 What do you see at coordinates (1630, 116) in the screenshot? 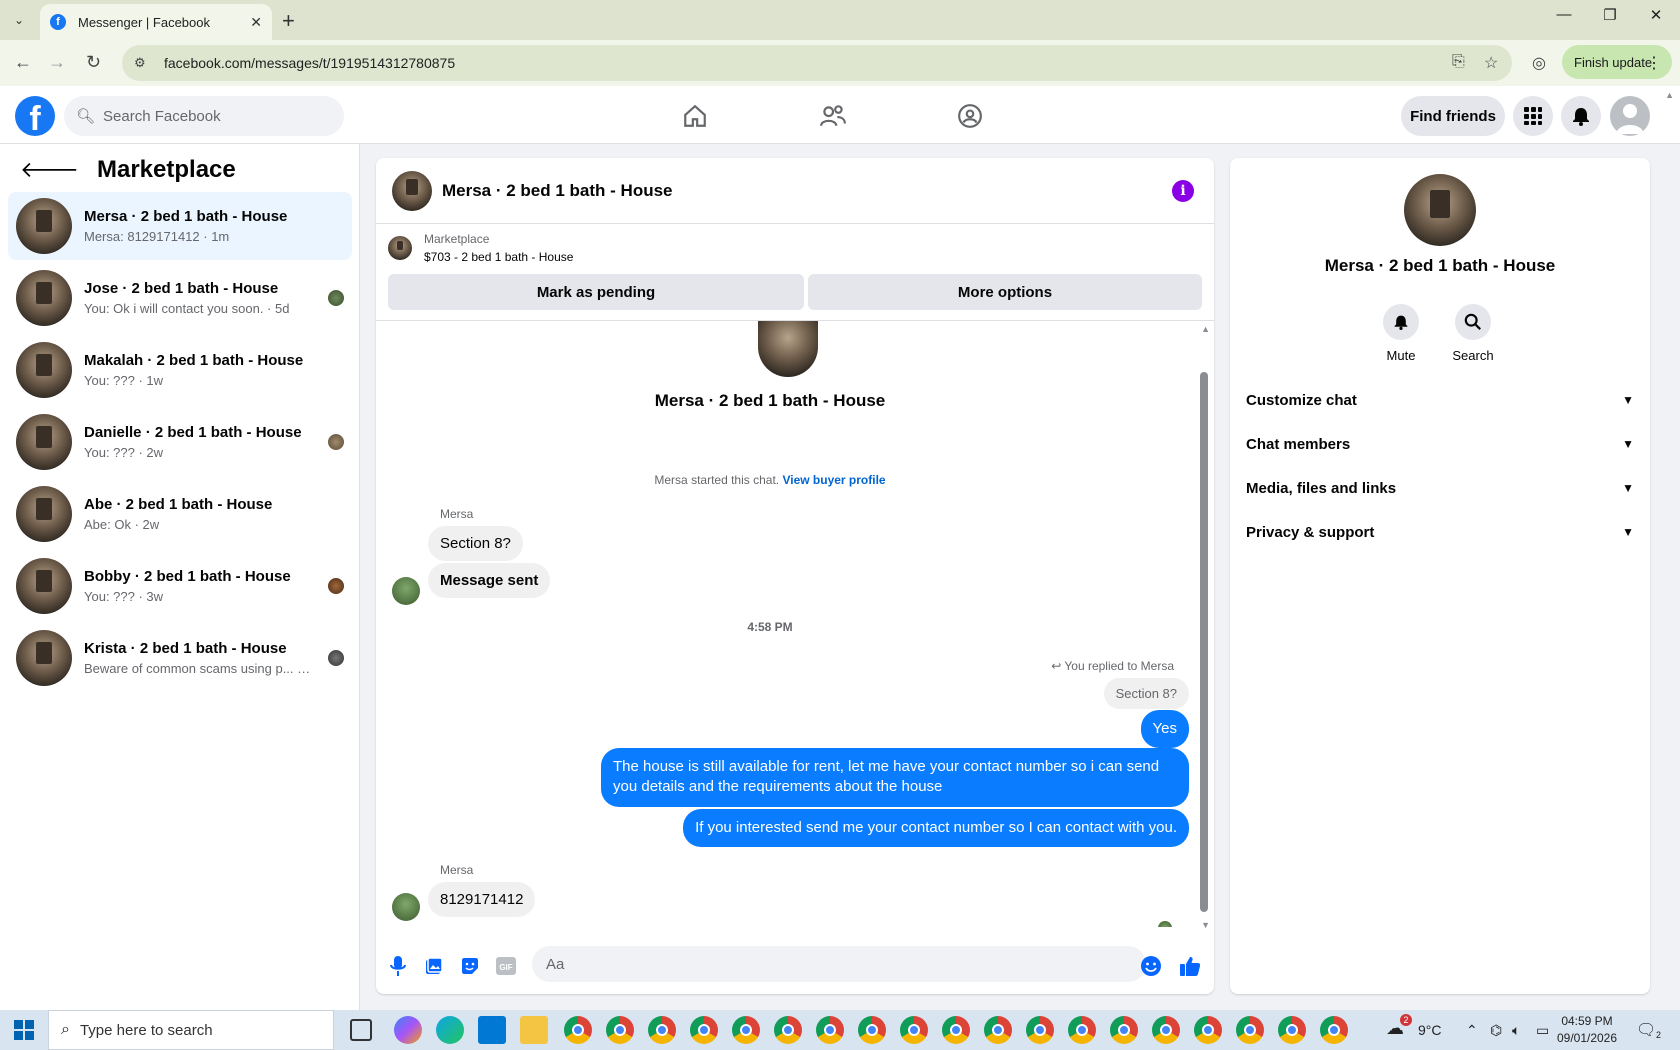
I see `account-avatar` at bounding box center [1630, 116].